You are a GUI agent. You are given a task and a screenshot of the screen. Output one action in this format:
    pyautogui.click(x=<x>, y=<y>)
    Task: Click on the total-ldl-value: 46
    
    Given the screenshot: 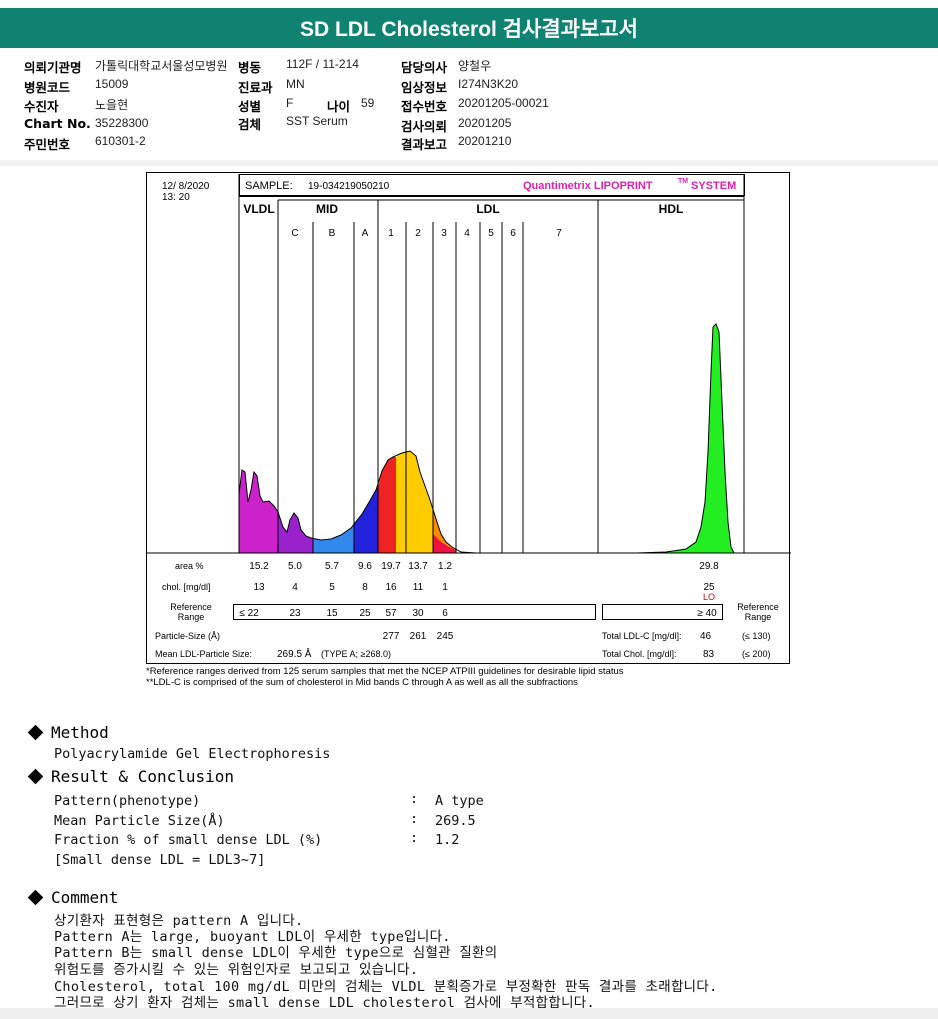 What is the action you would take?
    pyautogui.click(x=706, y=636)
    